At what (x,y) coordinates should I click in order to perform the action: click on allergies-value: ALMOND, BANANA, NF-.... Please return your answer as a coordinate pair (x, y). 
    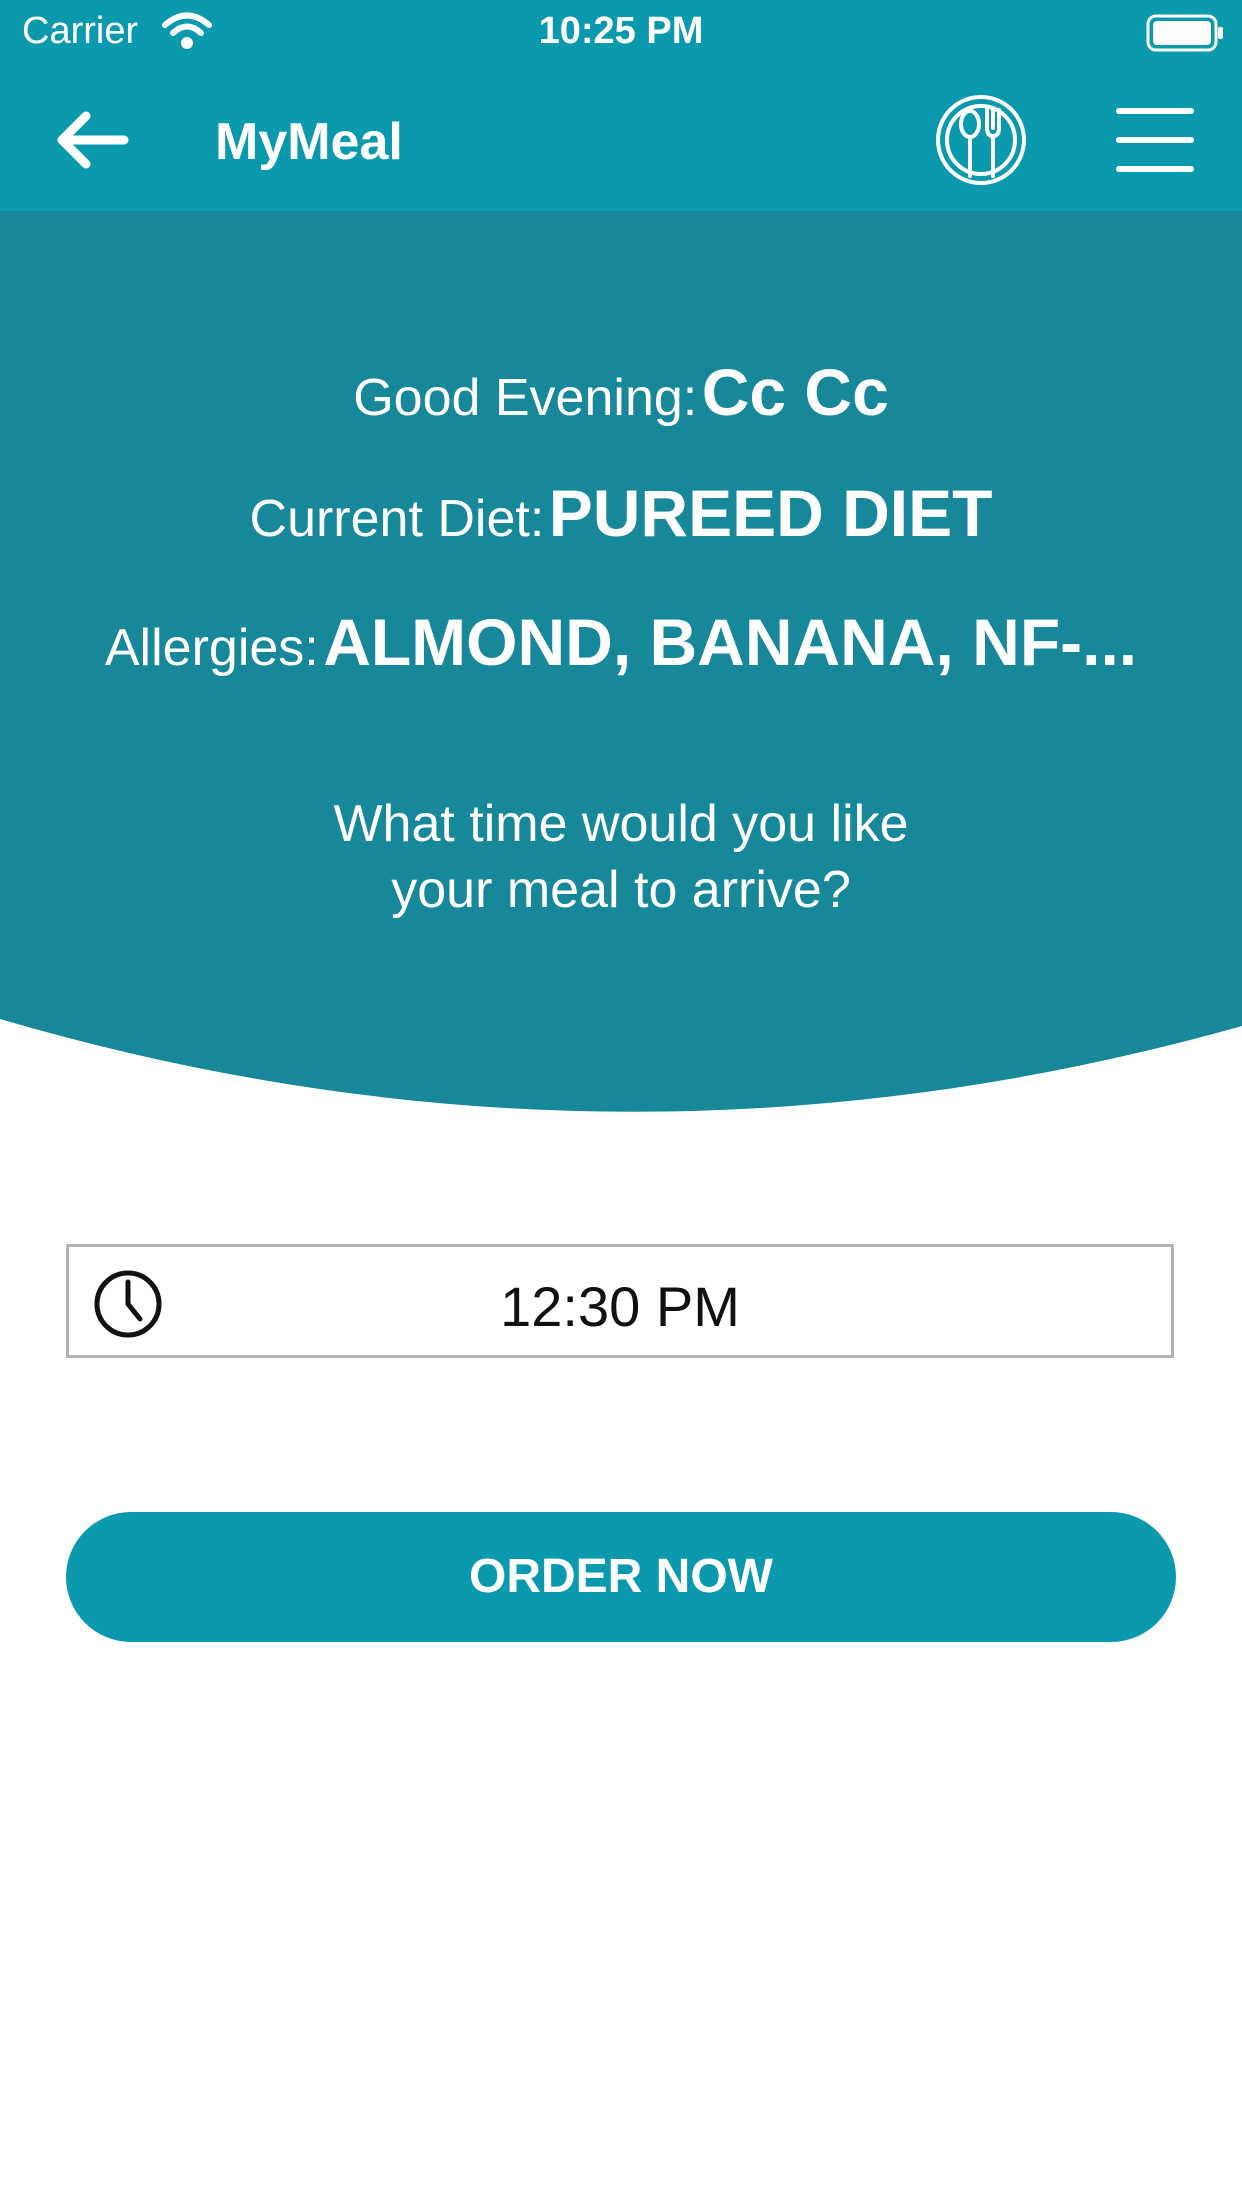
    Looking at the image, I should click on (730, 642).